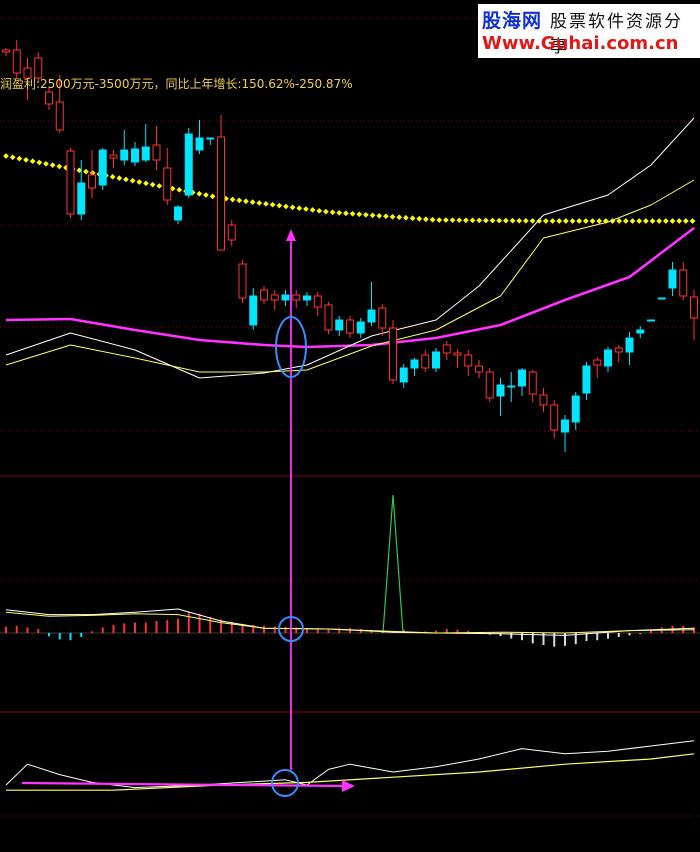  I want to click on macd-spike, so click(393, 564).